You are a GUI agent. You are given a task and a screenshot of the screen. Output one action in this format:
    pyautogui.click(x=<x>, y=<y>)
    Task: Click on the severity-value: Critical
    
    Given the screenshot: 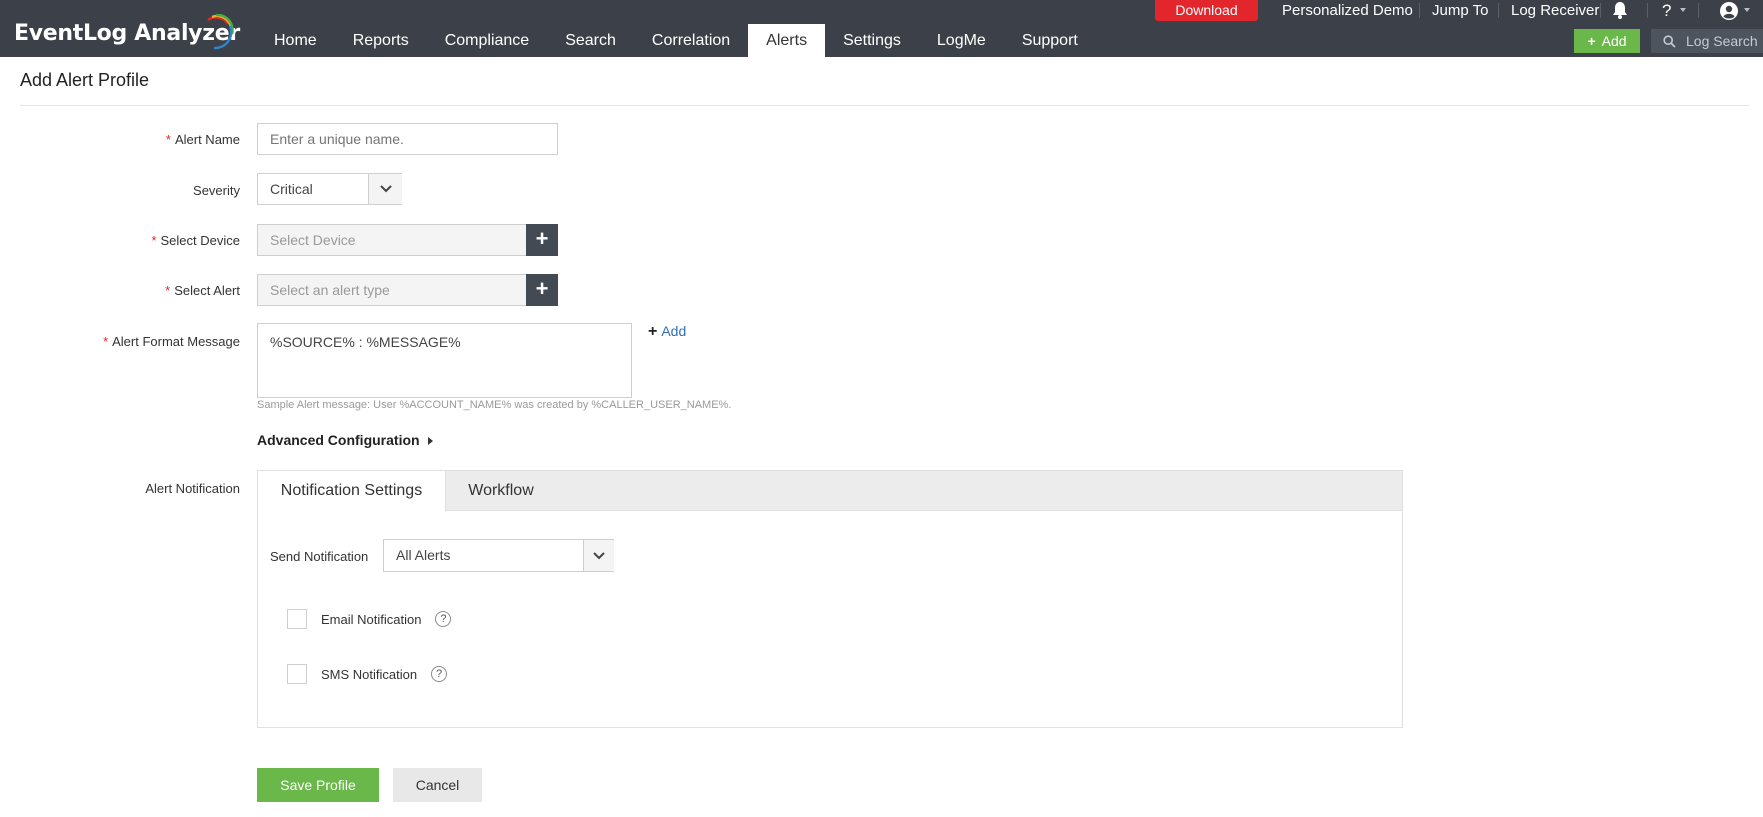 What is the action you would take?
    pyautogui.click(x=291, y=189)
    